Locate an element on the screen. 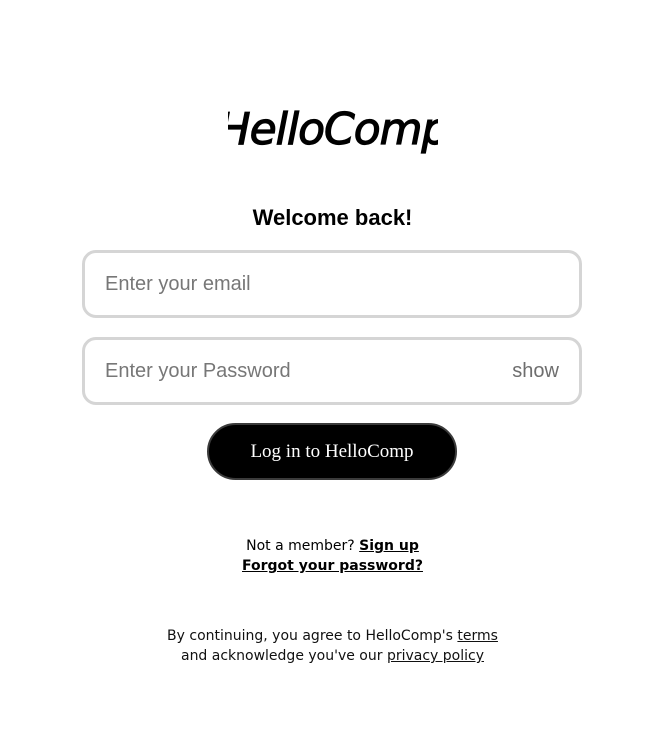  logo-text: HelloComp is located at coordinates (333, 129).